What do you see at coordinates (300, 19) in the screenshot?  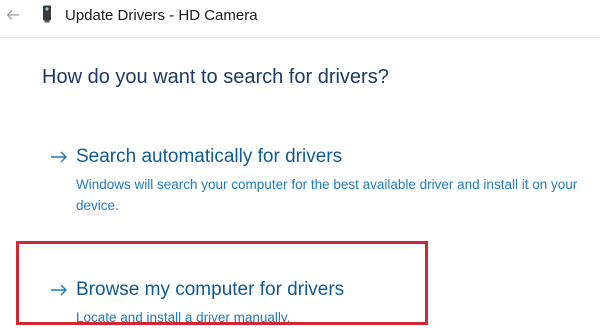 I see `title-bar: Update Drivers - HD Camera` at bounding box center [300, 19].